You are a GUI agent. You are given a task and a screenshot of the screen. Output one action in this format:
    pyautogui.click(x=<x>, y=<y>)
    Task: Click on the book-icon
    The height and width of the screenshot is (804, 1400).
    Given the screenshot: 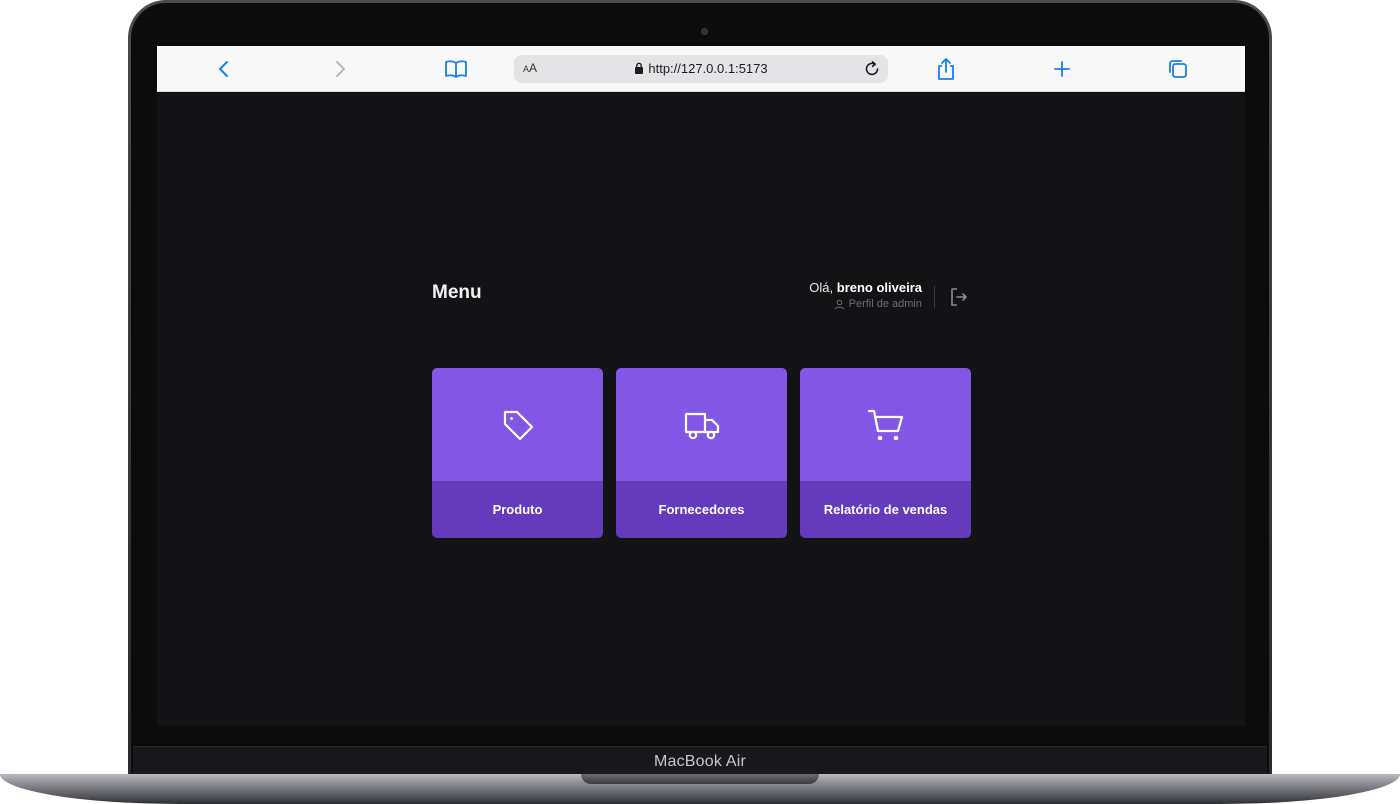 What is the action you would take?
    pyautogui.click(x=456, y=69)
    